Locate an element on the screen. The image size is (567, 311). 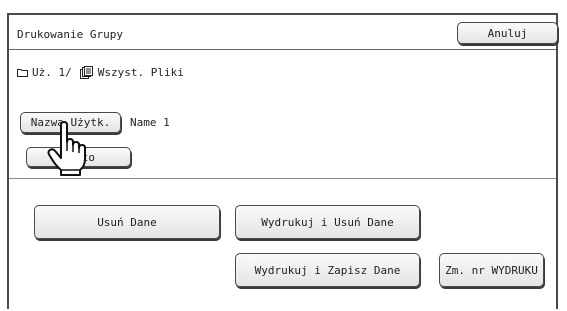
files-icon is located at coordinates (86, 72).